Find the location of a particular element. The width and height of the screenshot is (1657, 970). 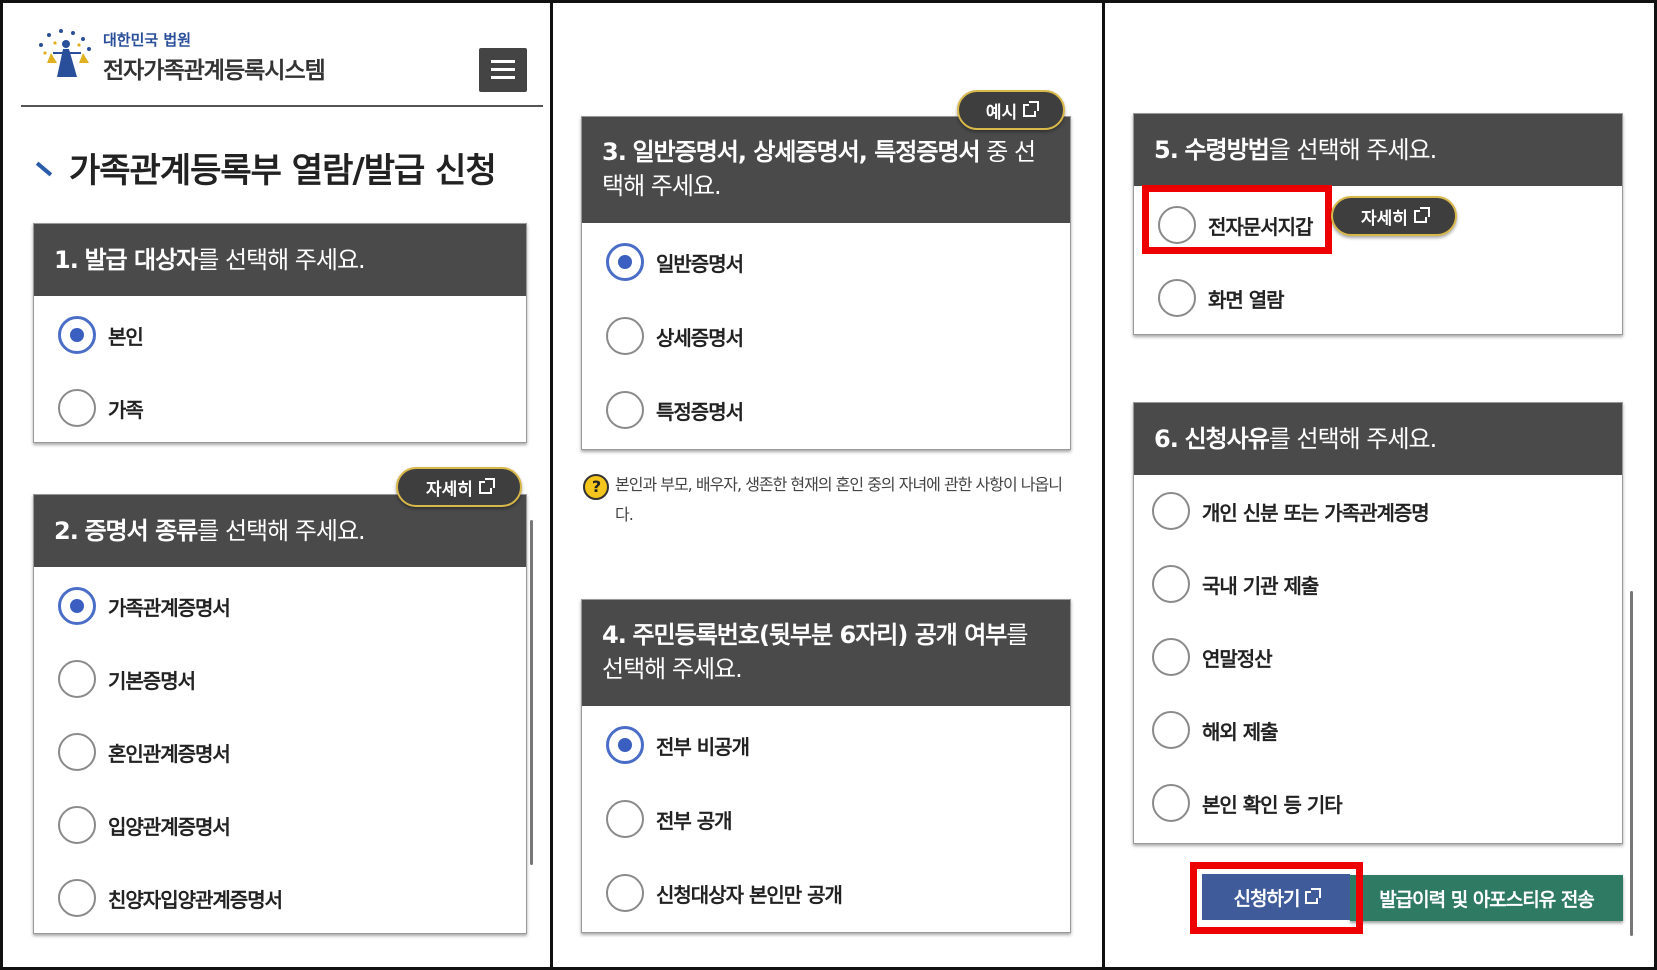

radio-option-general-cert: 일반증명서 is located at coordinates (675, 262).